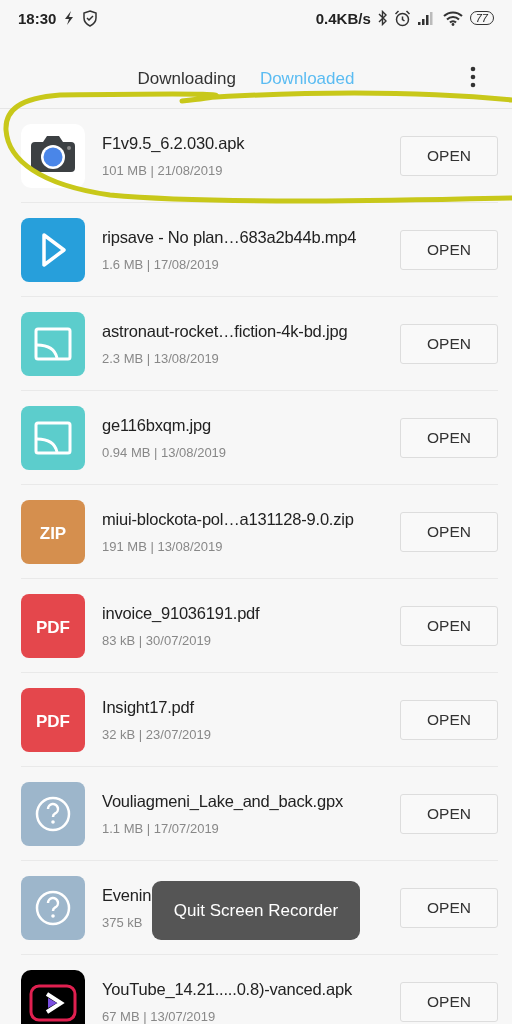  I want to click on camera-icon, so click(53, 155).